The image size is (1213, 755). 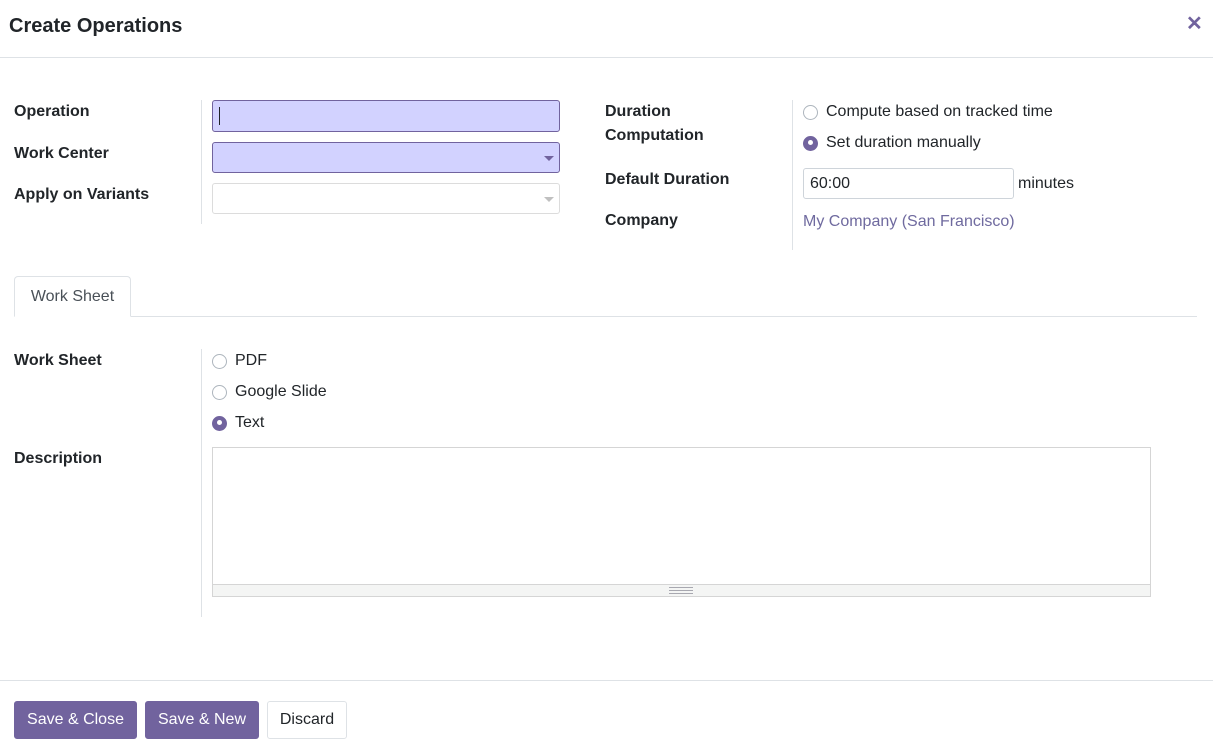 I want to click on text-cursor, so click(x=219, y=116).